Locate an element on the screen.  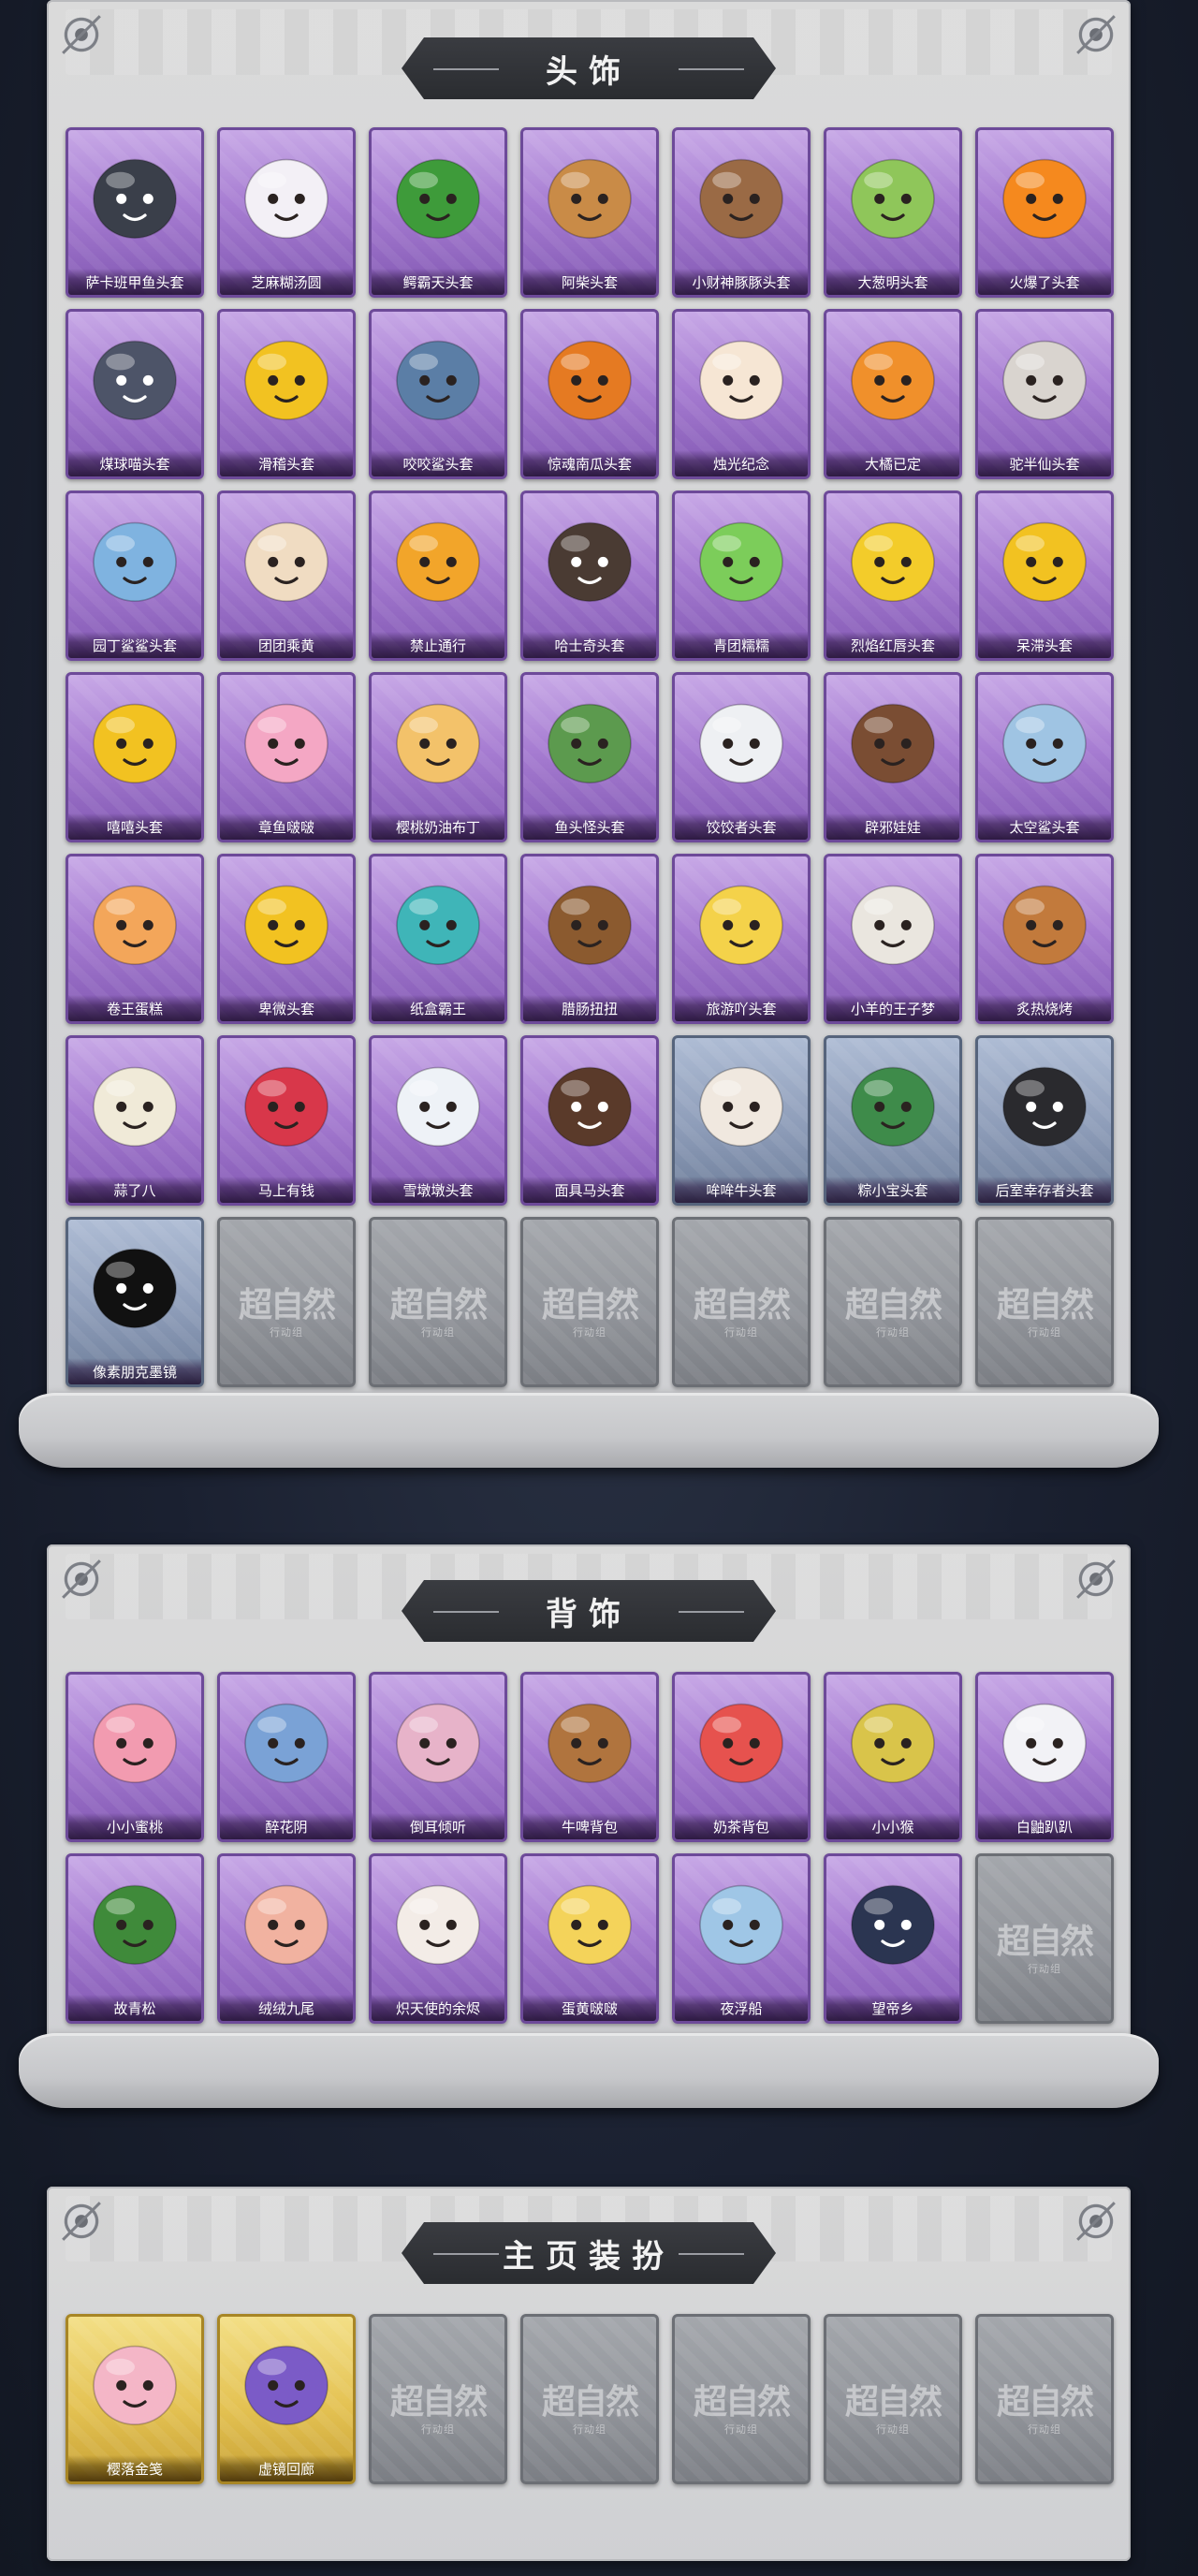
scroll-bottom-edge is located at coordinates (589, 1430).